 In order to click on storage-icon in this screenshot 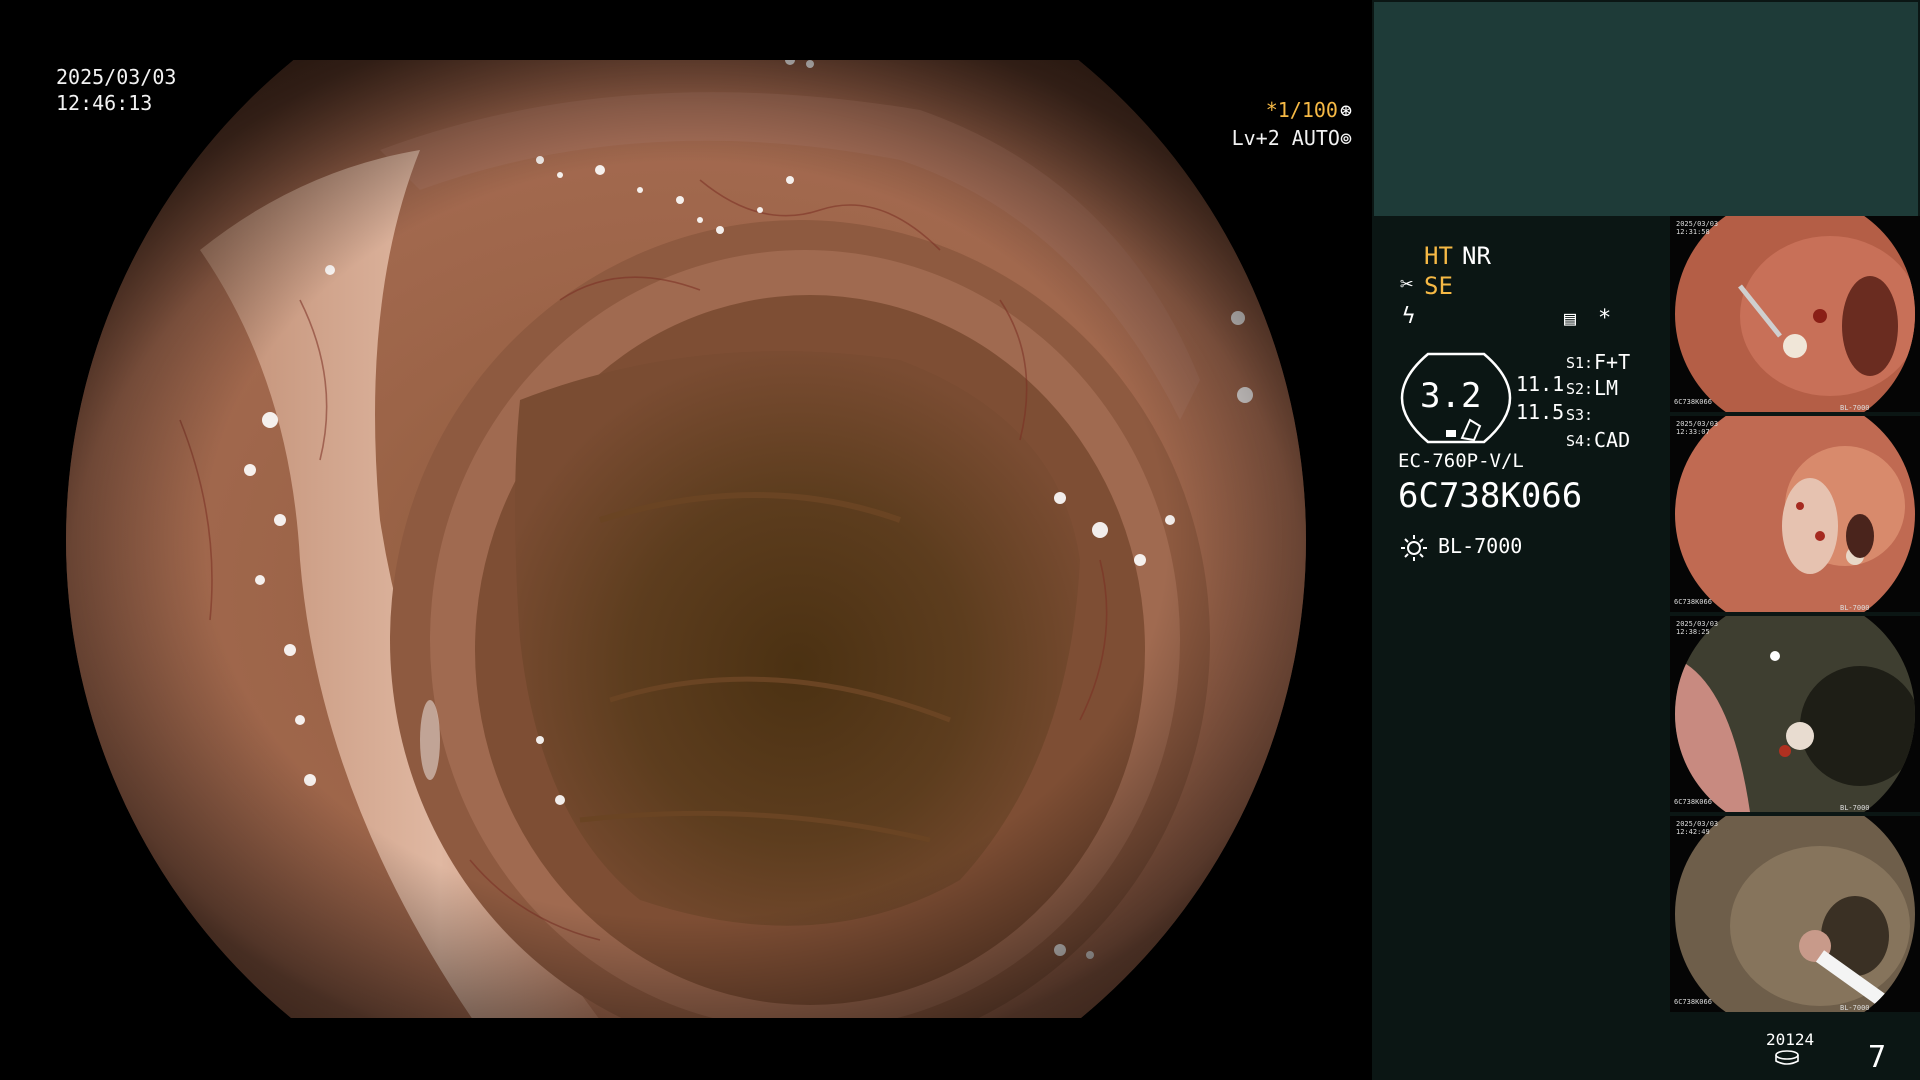, I will do `click(1787, 1057)`.